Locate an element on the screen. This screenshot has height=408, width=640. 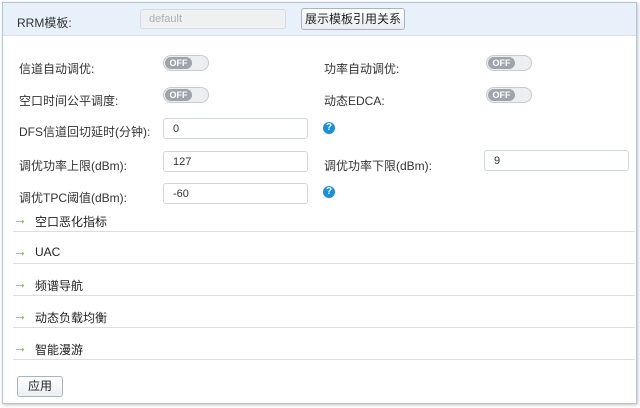
template-label: RRM模板: is located at coordinates (44, 23).